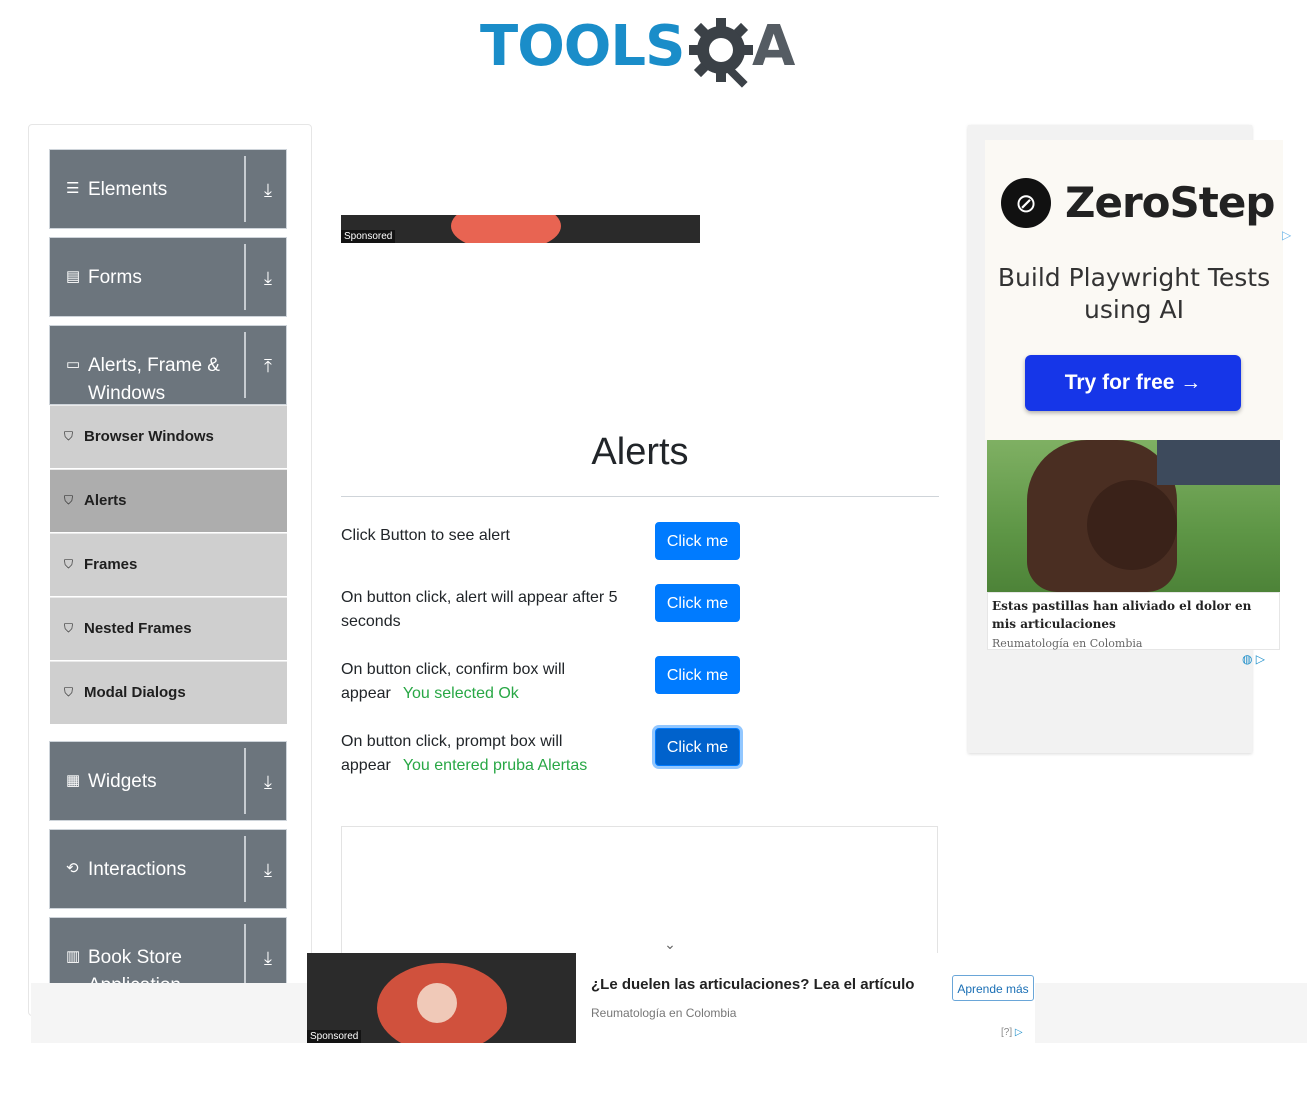 The width and height of the screenshot is (1307, 1113). I want to click on sidebar-item-nested-frames: ⛉ Nested Frames, so click(168, 628).